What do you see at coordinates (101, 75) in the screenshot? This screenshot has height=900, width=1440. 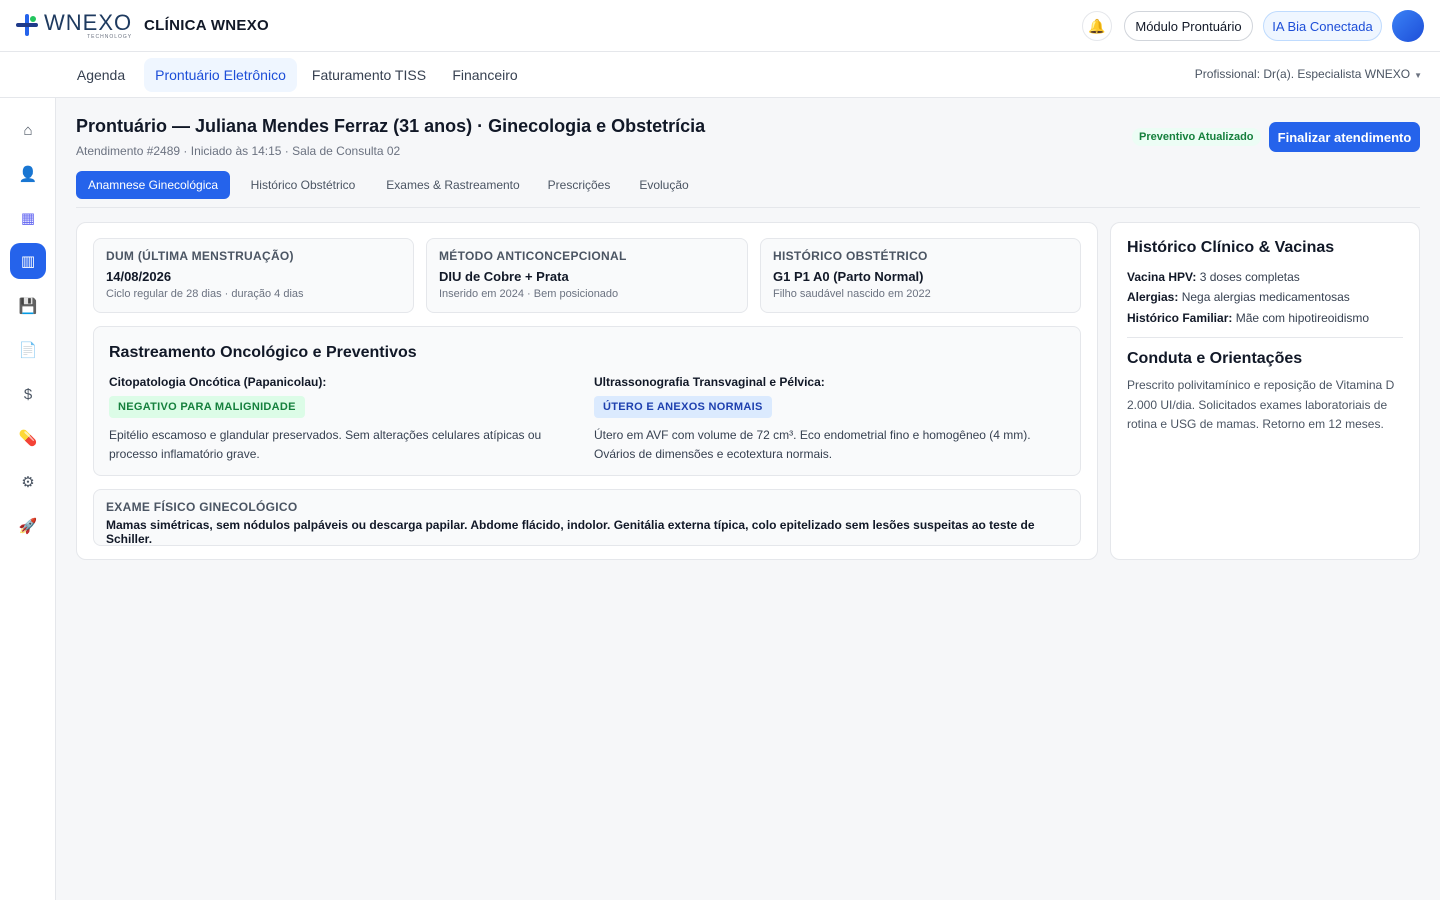 I see `nav-item-agenda: Agenda` at bounding box center [101, 75].